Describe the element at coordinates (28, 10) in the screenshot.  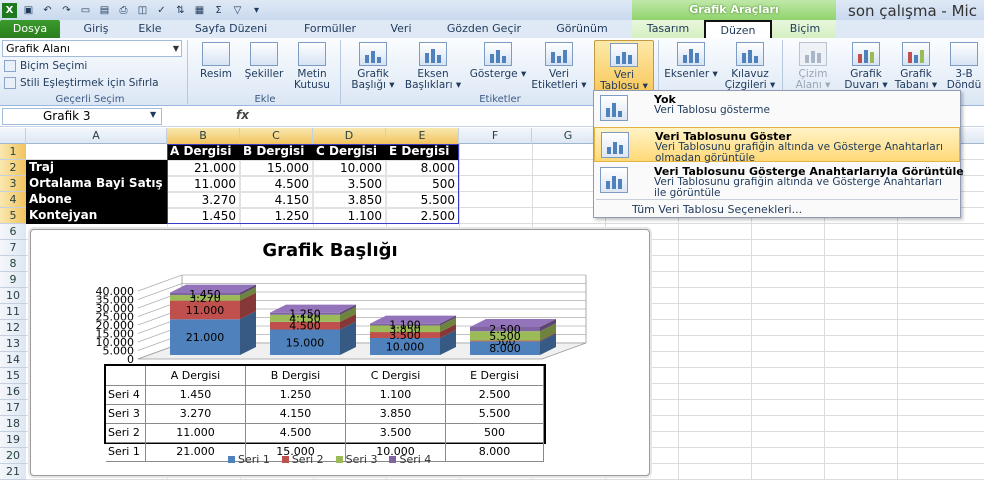
I see `save-icon: ▣` at that location.